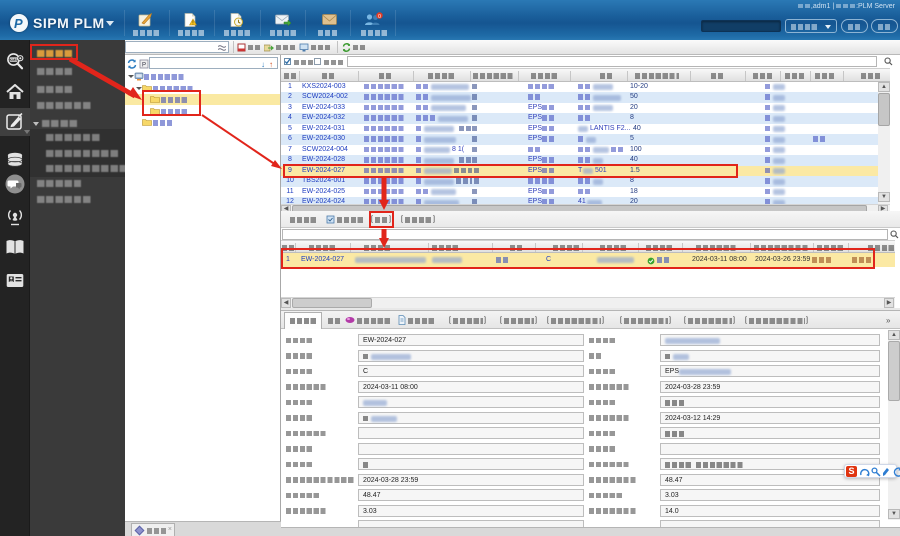 The height and width of the screenshot is (536, 900). I want to click on svg-text: 0, so click(379, 17).